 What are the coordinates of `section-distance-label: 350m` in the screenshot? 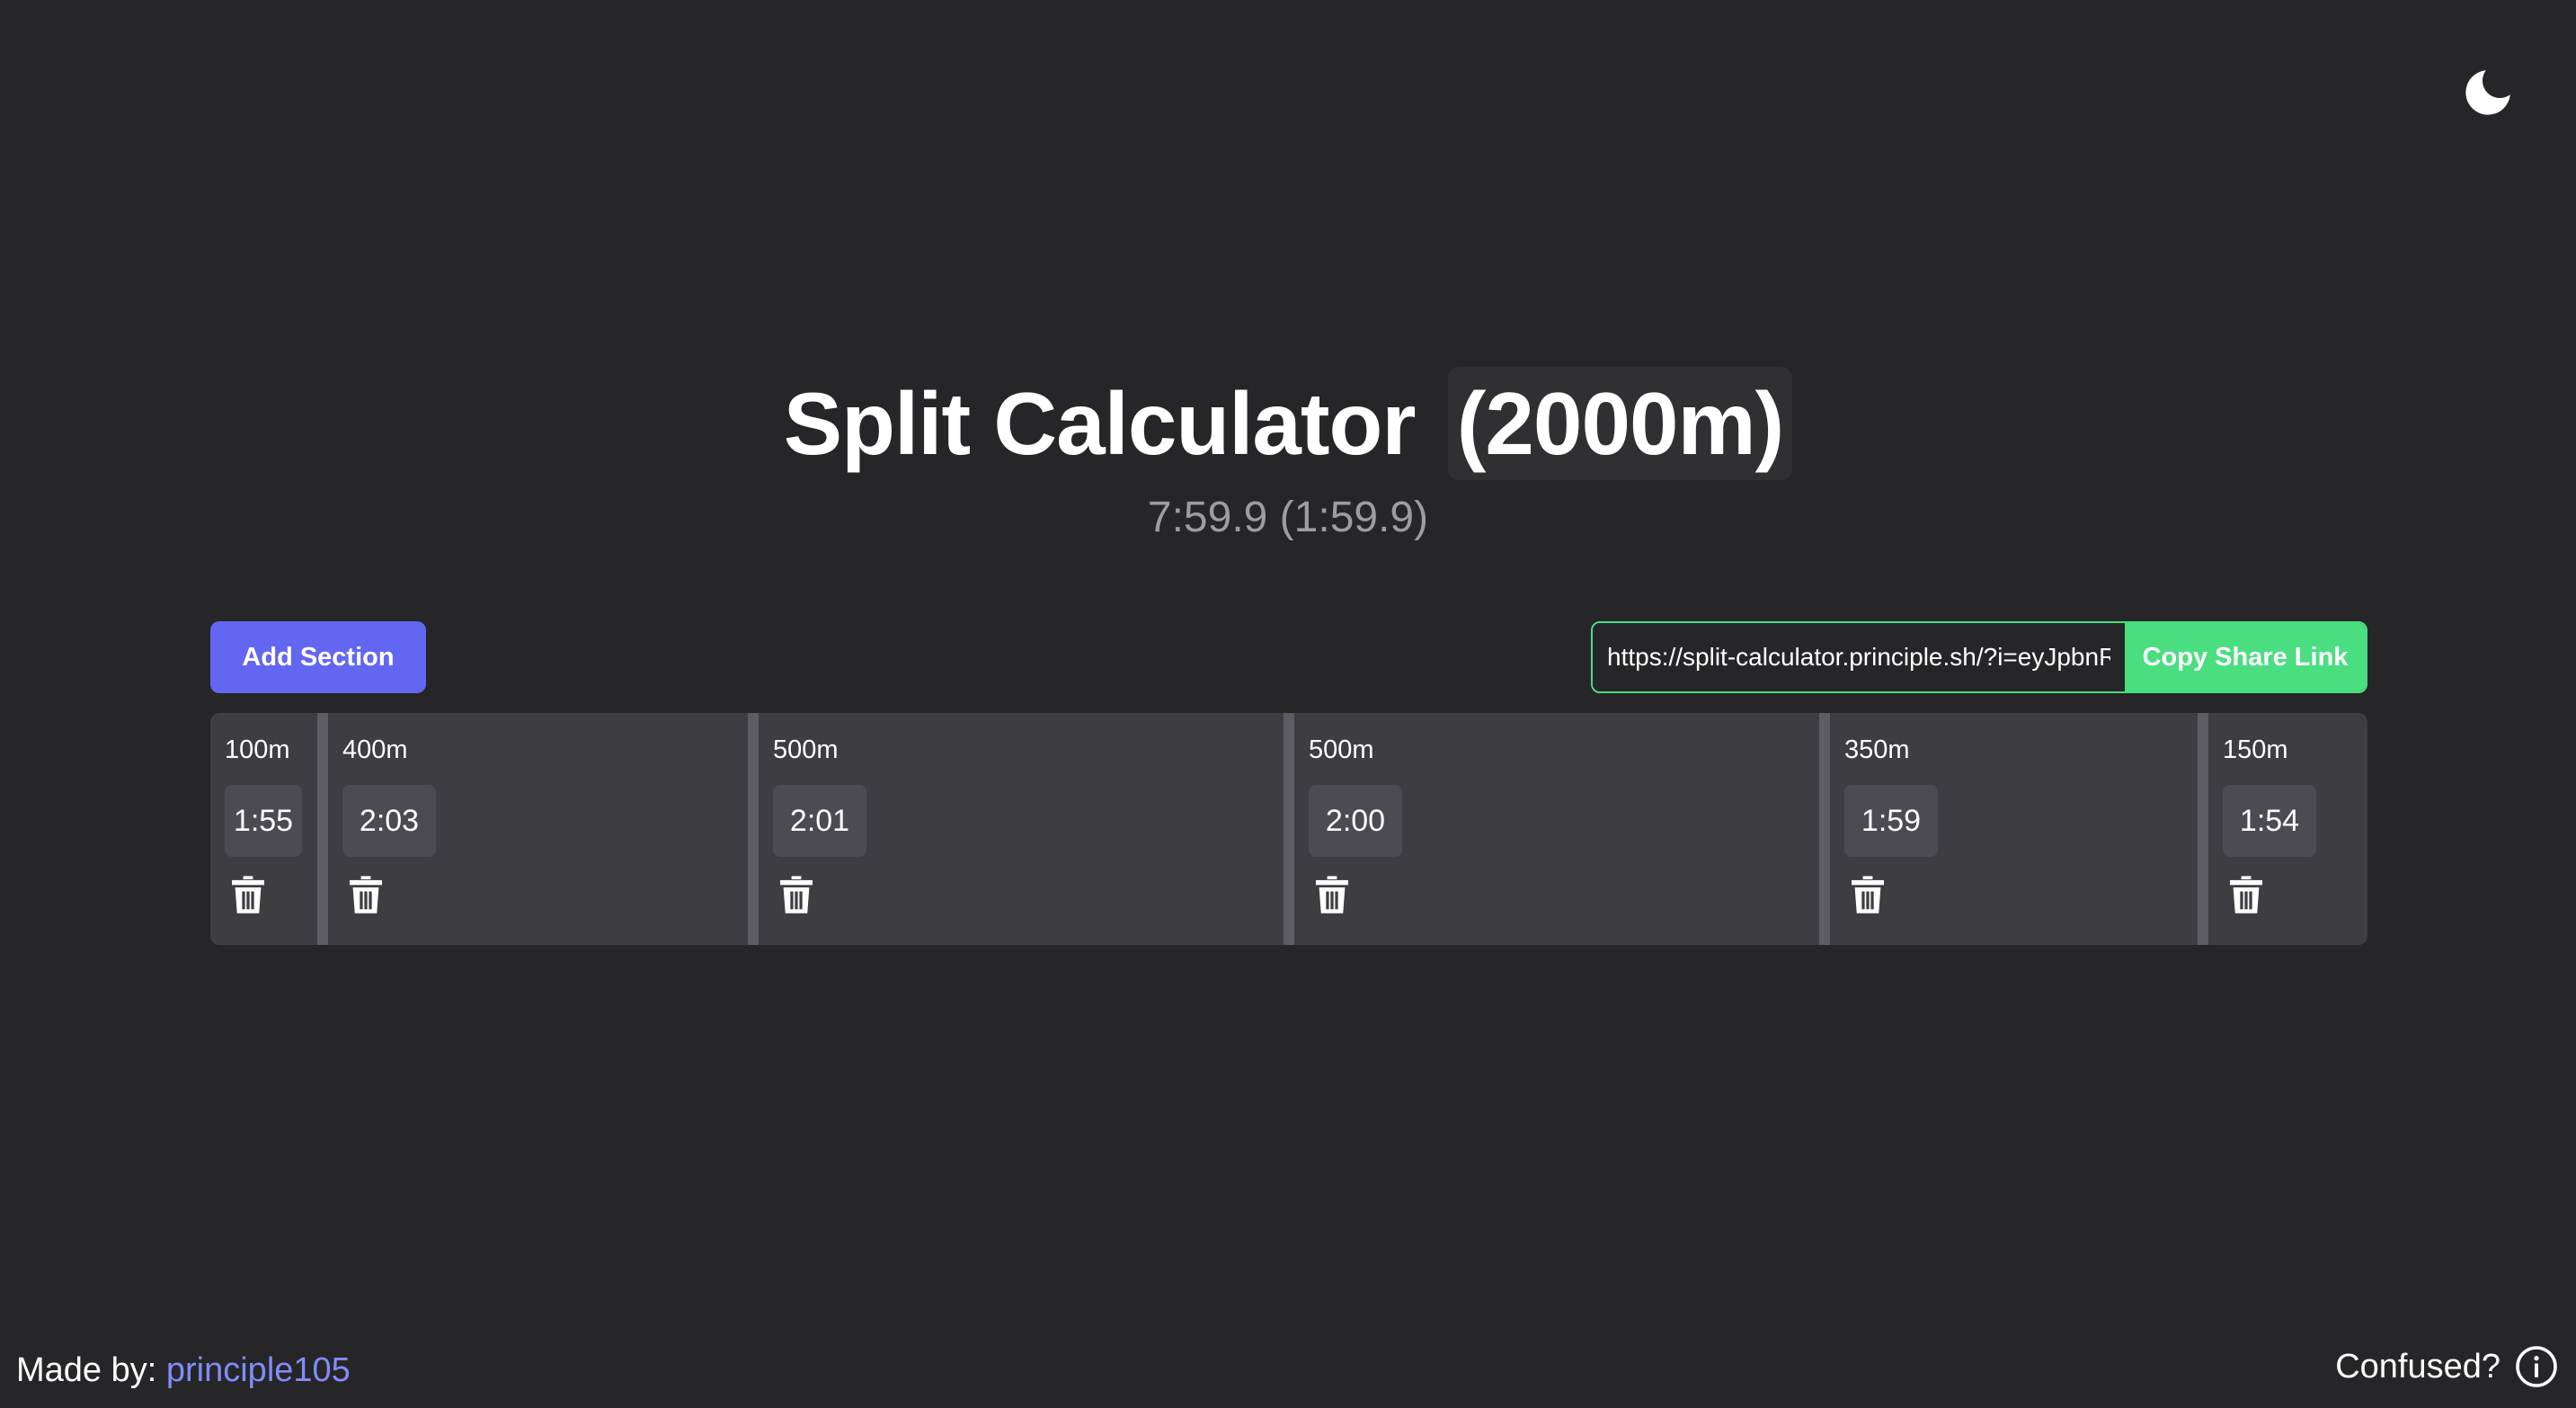 It's located at (1877, 749).